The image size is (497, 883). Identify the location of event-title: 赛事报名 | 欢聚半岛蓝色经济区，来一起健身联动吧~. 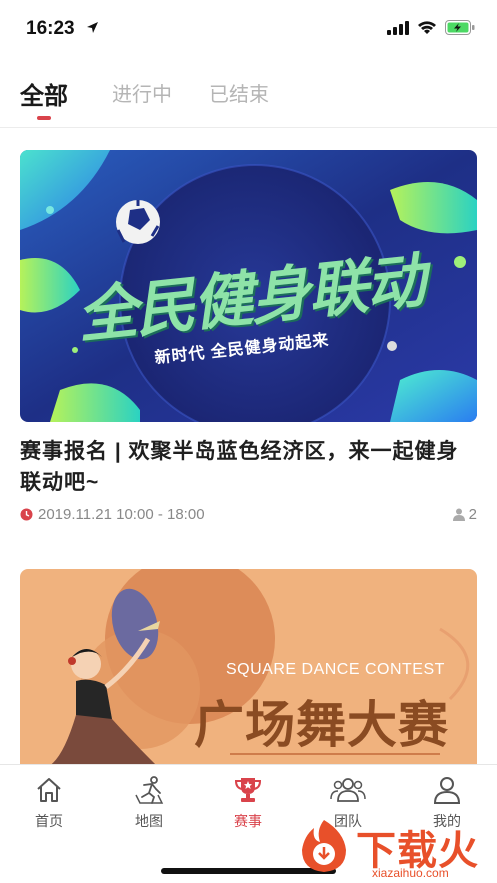
(248, 467).